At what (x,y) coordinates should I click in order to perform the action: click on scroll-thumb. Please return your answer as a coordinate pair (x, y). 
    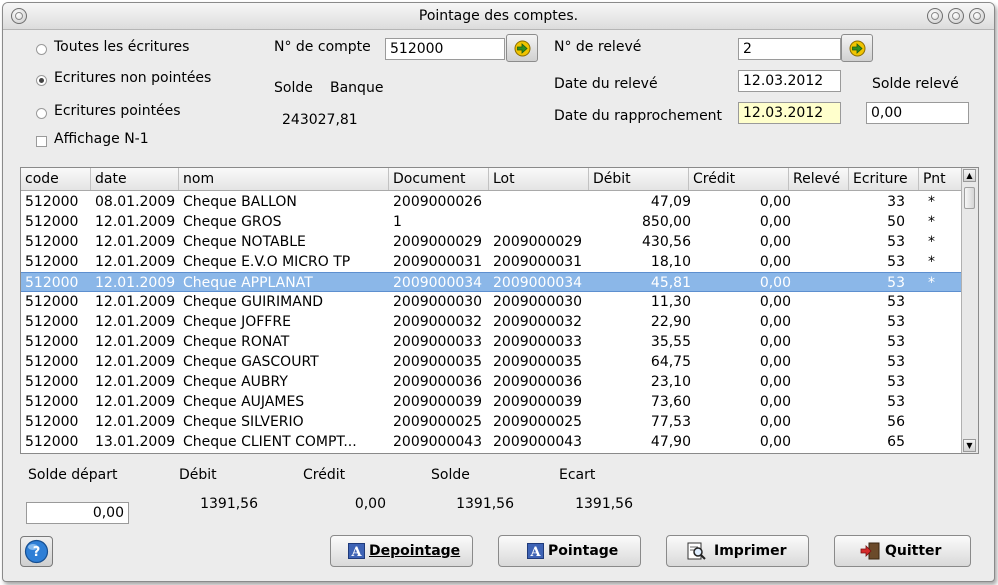
    Looking at the image, I should click on (969, 198).